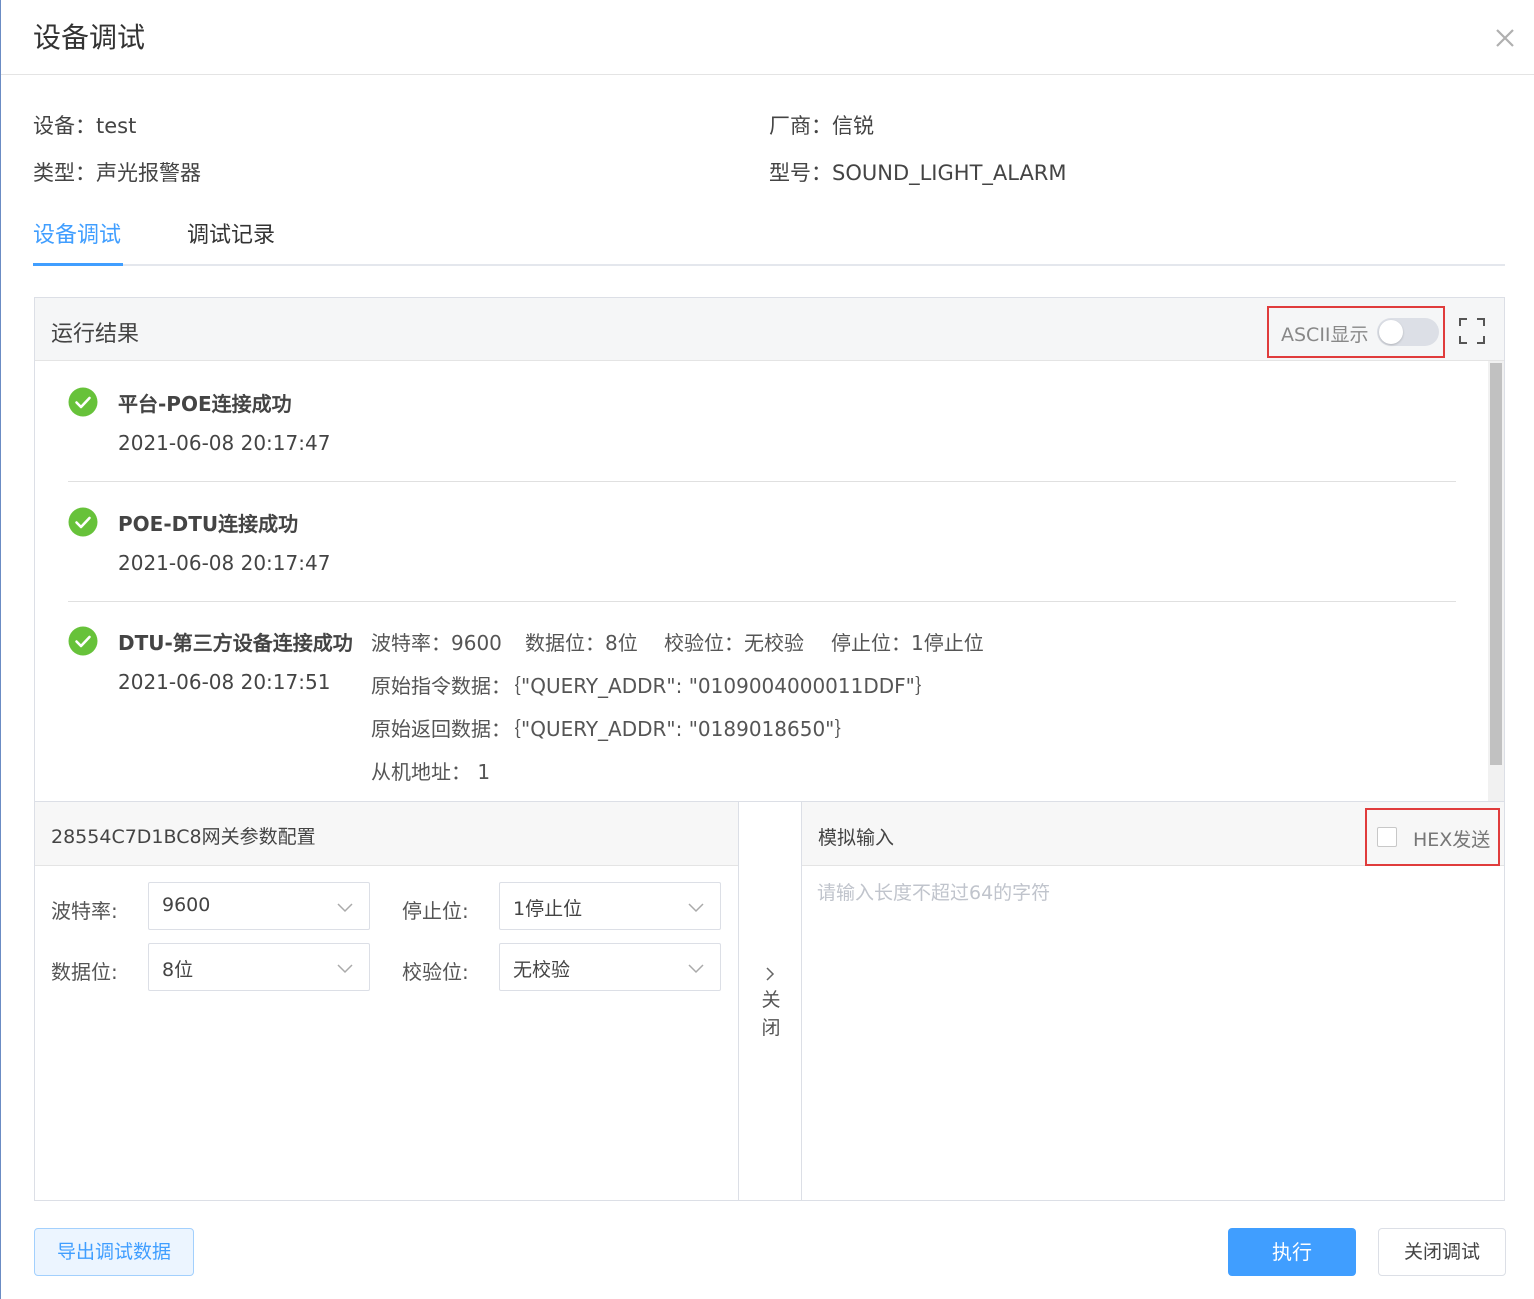 The image size is (1534, 1299). What do you see at coordinates (64, 126) in the screenshot?
I see `device-label: 设备：` at bounding box center [64, 126].